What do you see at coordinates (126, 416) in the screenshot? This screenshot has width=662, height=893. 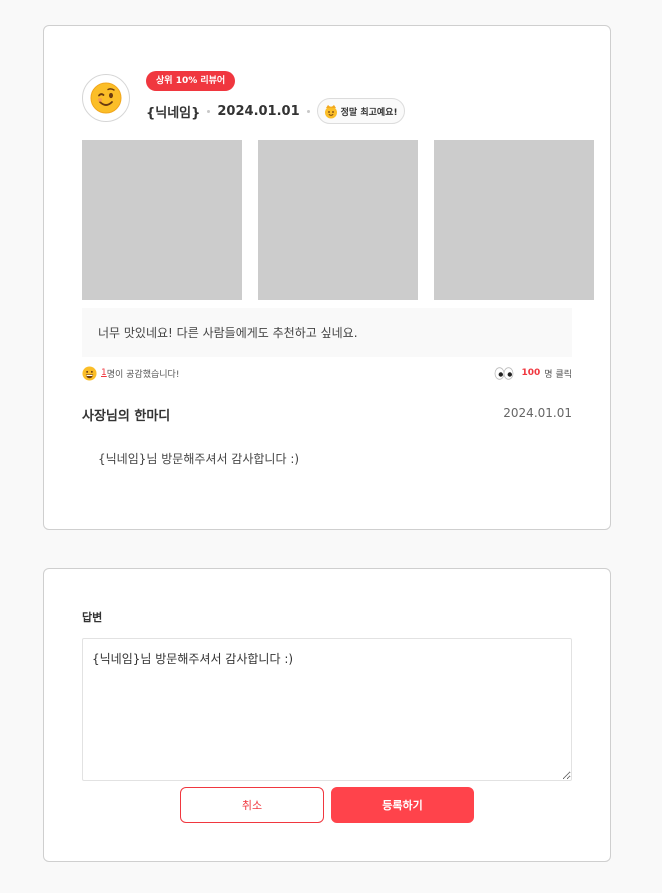 I see `owner-reply-title: 사장님의 한마디` at bounding box center [126, 416].